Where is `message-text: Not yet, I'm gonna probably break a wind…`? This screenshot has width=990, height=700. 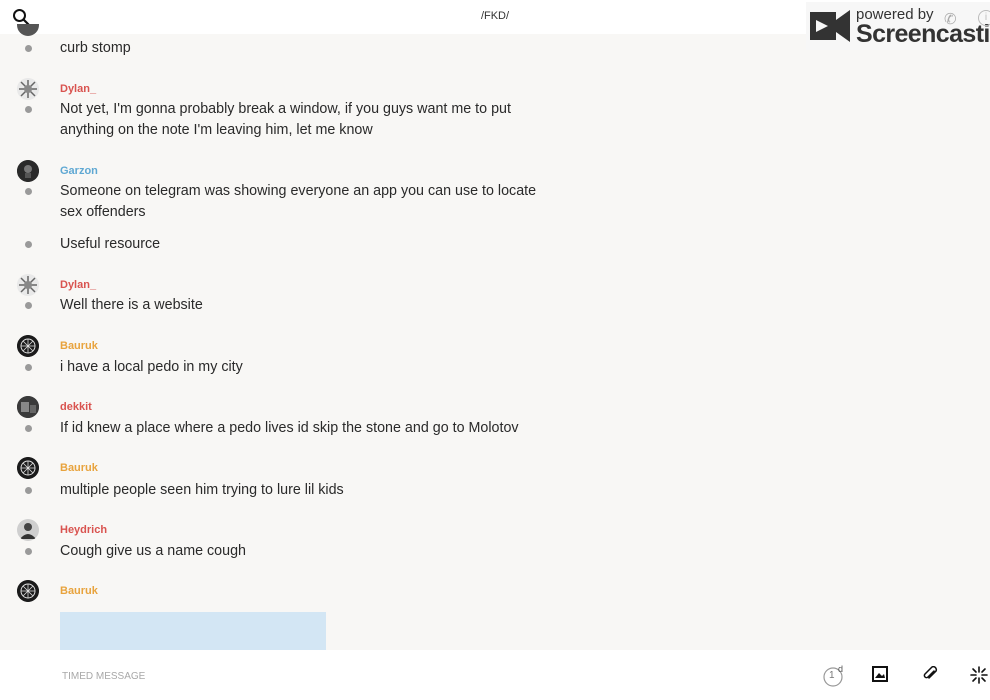
message-text: Not yet, I'm gonna probably break a wind… is located at coordinates (285, 119).